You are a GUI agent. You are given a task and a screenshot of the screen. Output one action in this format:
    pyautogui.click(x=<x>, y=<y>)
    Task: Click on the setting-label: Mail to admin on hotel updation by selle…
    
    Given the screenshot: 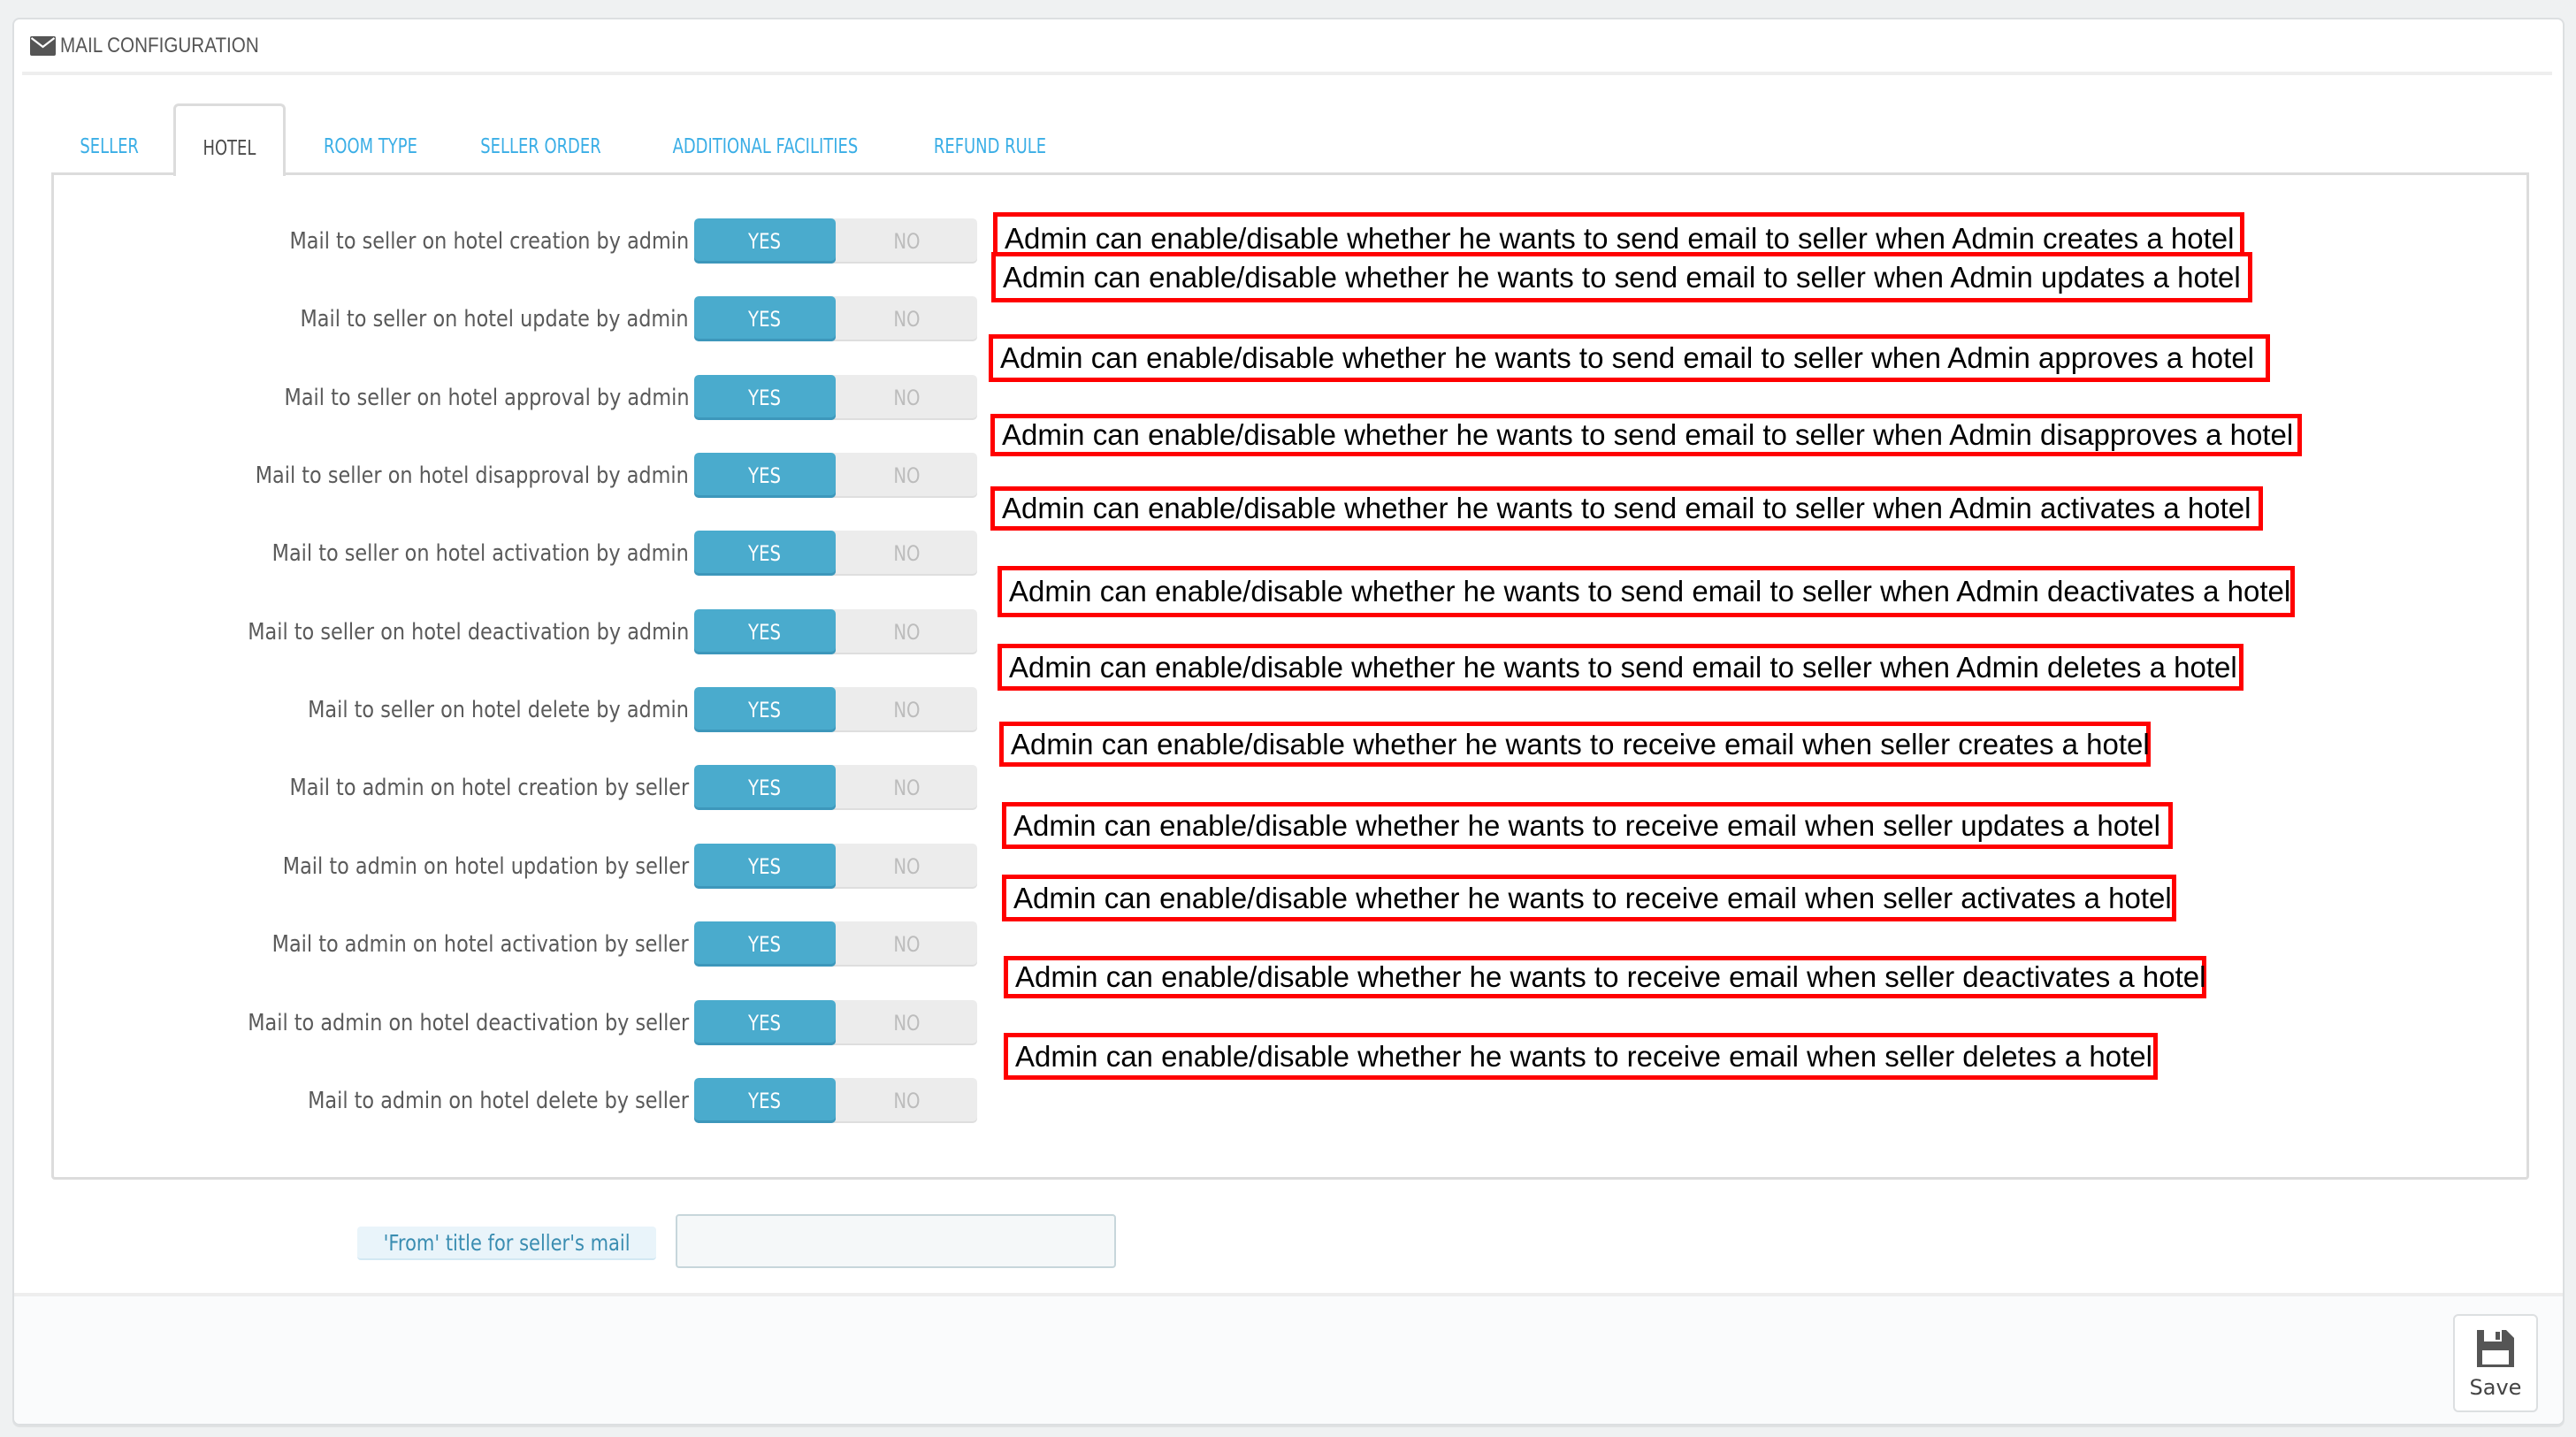 What is the action you would take?
    pyautogui.click(x=453, y=867)
    